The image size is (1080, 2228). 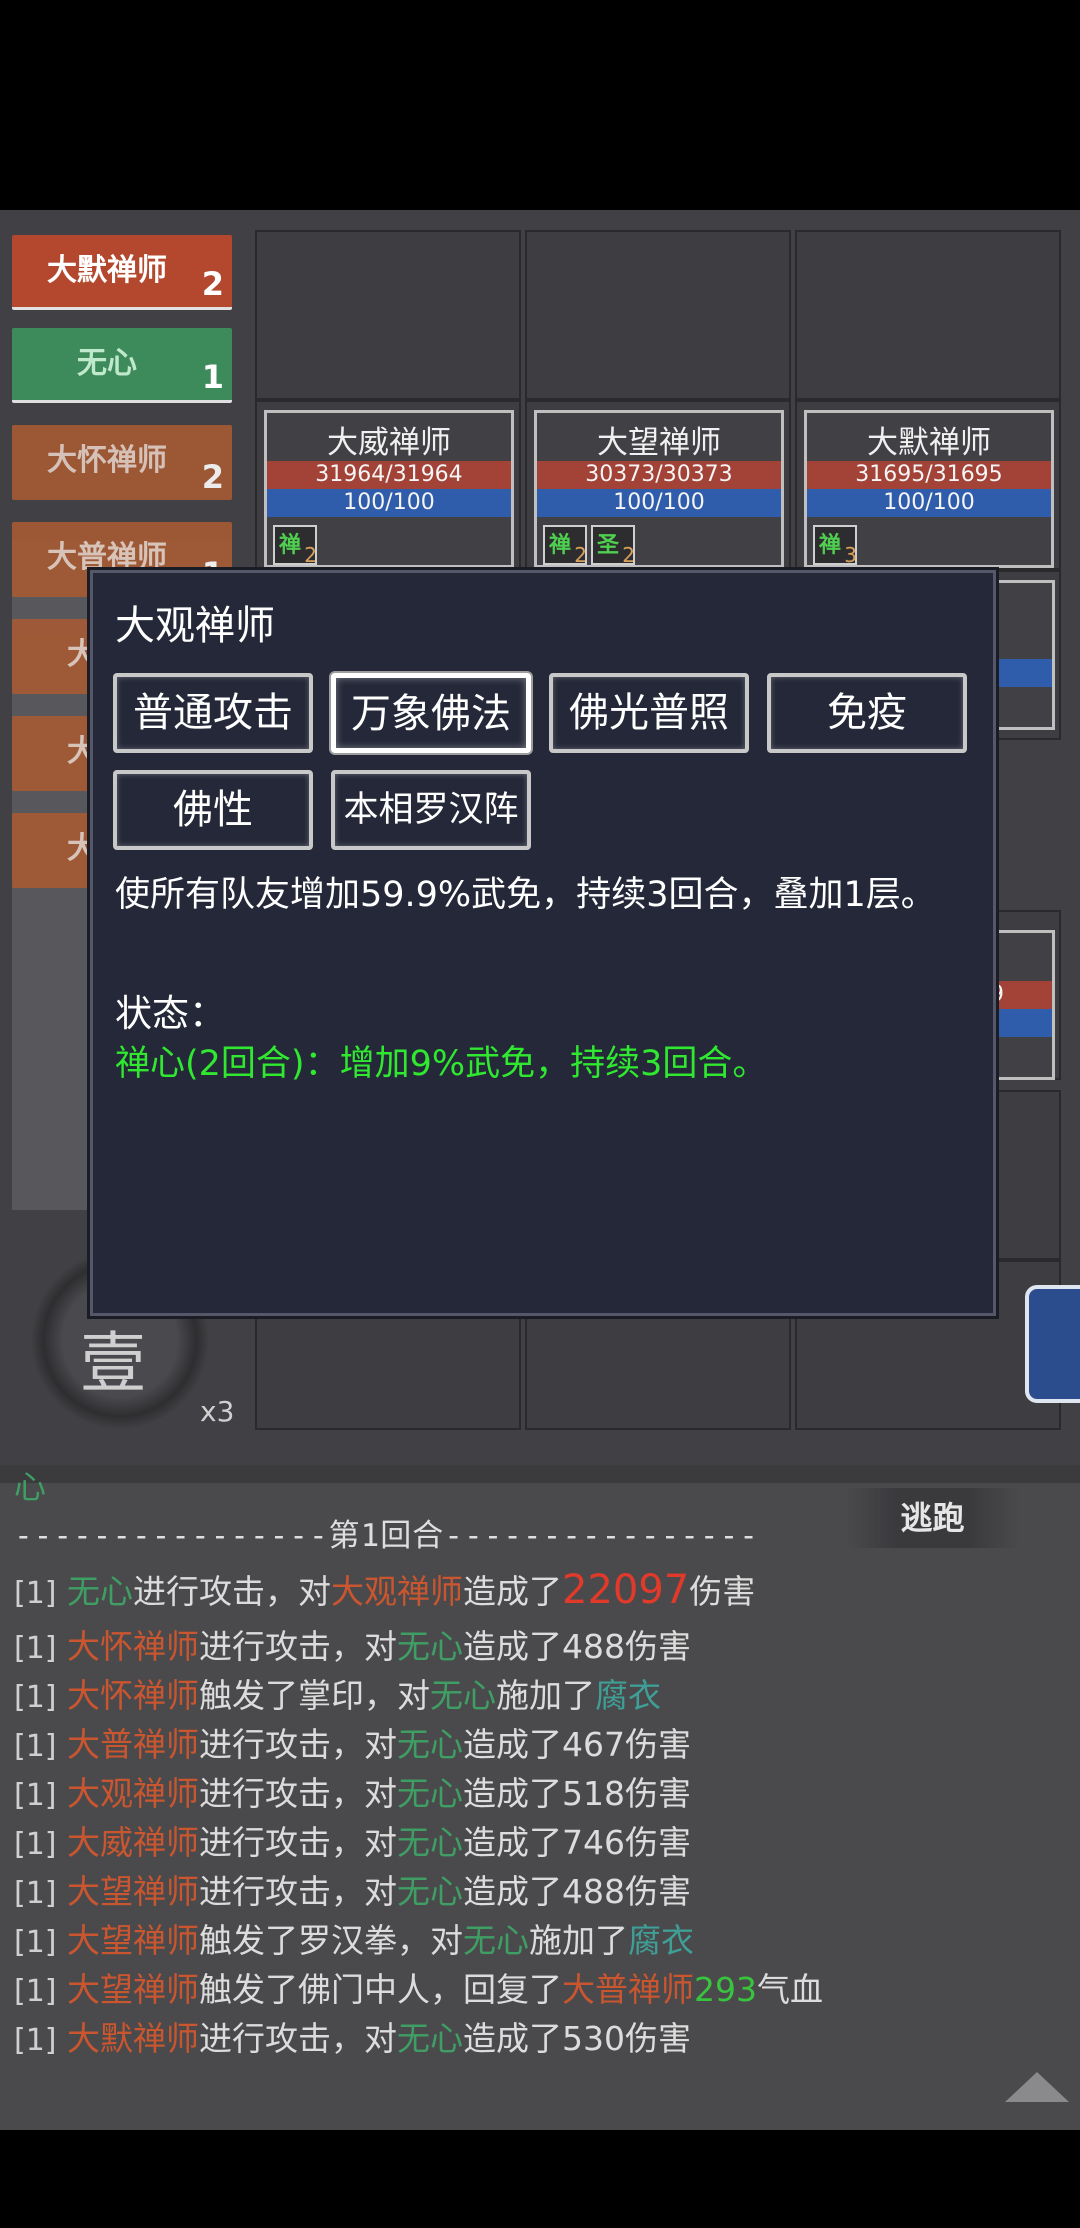 I want to click on hp-bar: 31695/31695, so click(x=929, y=475).